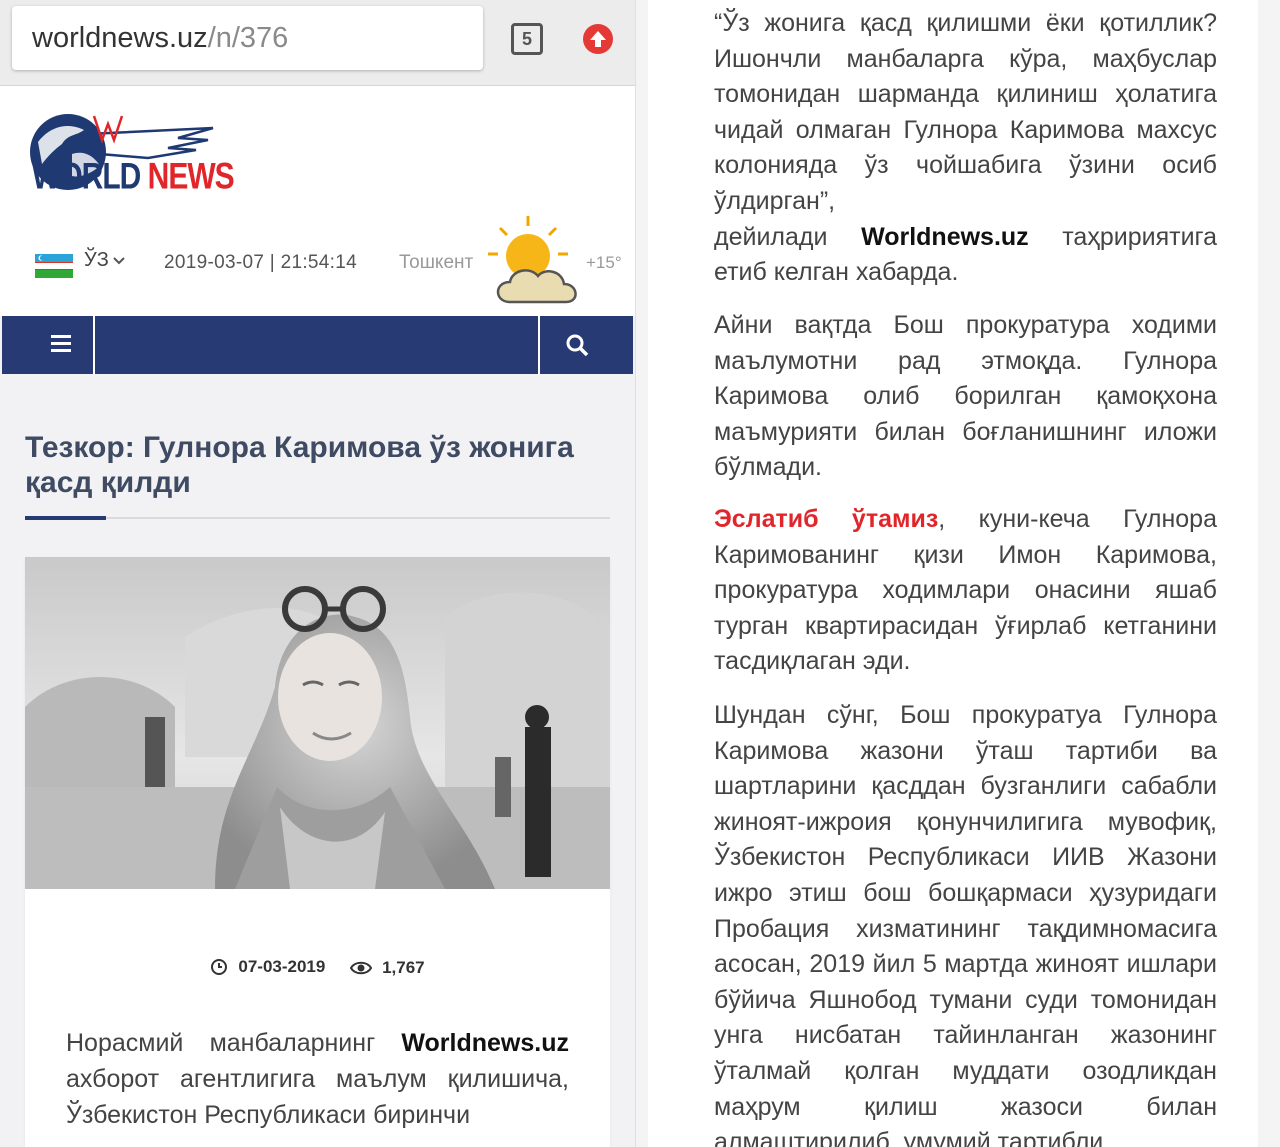 Image resolution: width=1280 pixels, height=1147 pixels. I want to click on browser-toolbar: worldnews.uz/n/376 5, so click(317, 43).